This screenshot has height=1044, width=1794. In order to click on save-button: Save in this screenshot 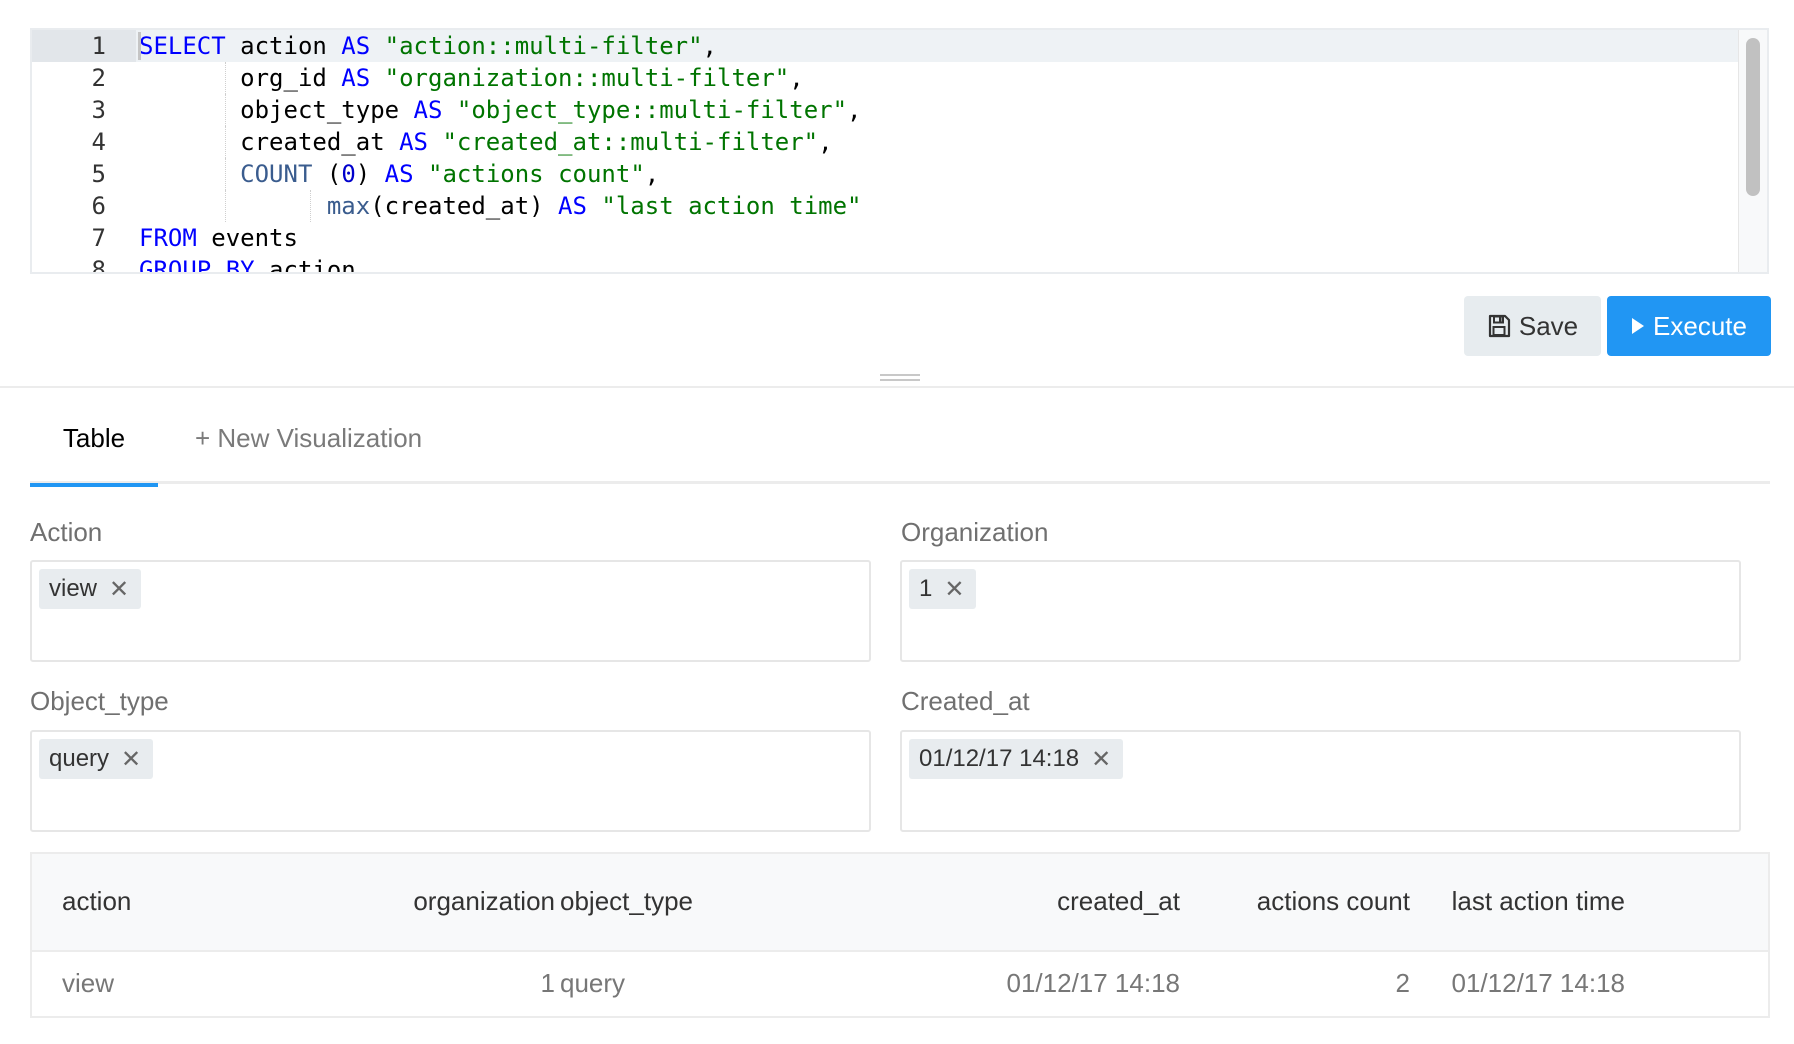, I will do `click(1532, 326)`.